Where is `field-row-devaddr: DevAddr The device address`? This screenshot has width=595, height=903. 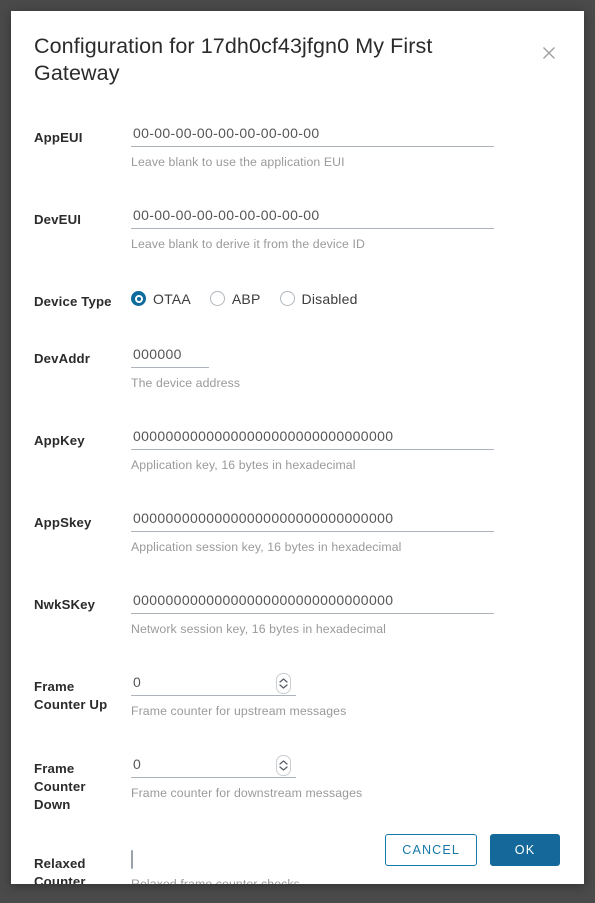 field-row-devaddr: DevAddr The device address is located at coordinates (297, 368).